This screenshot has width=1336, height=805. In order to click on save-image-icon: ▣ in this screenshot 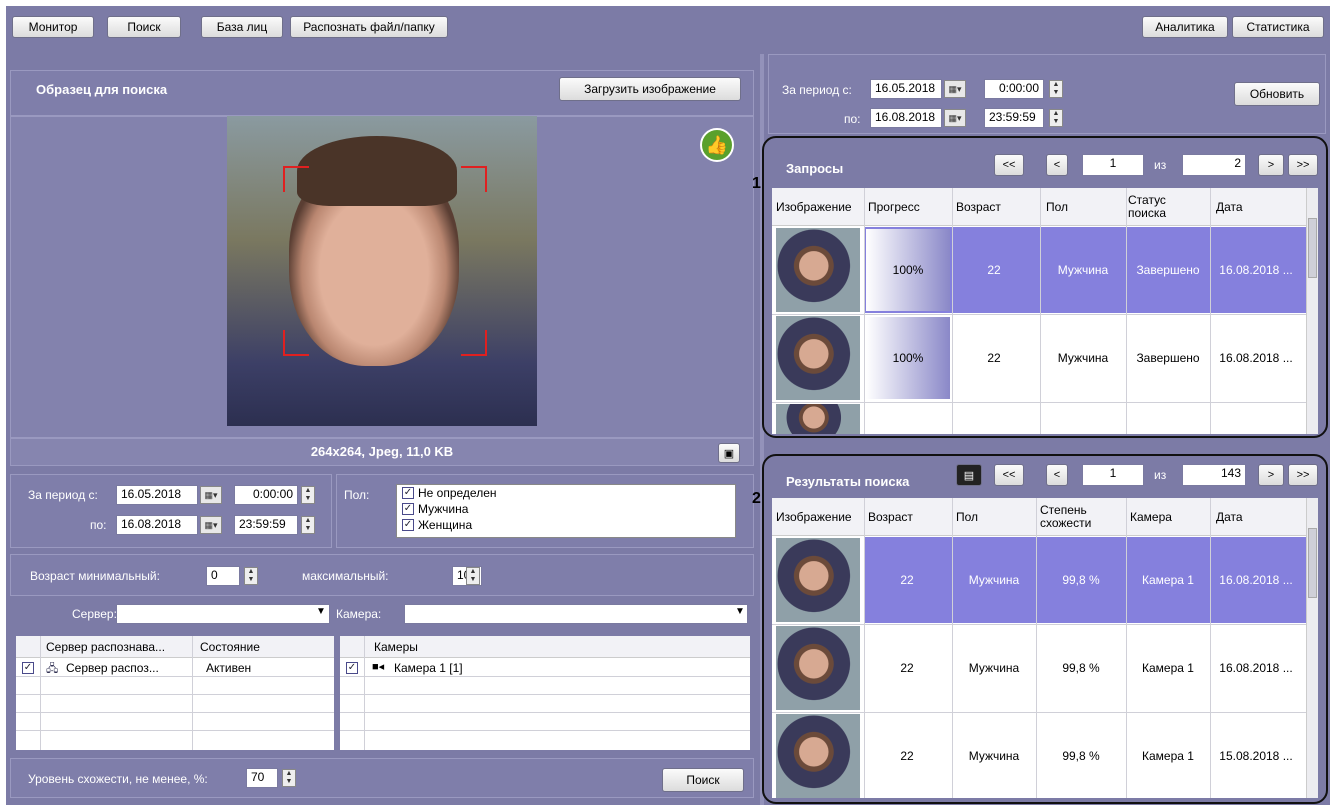, I will do `click(729, 453)`.